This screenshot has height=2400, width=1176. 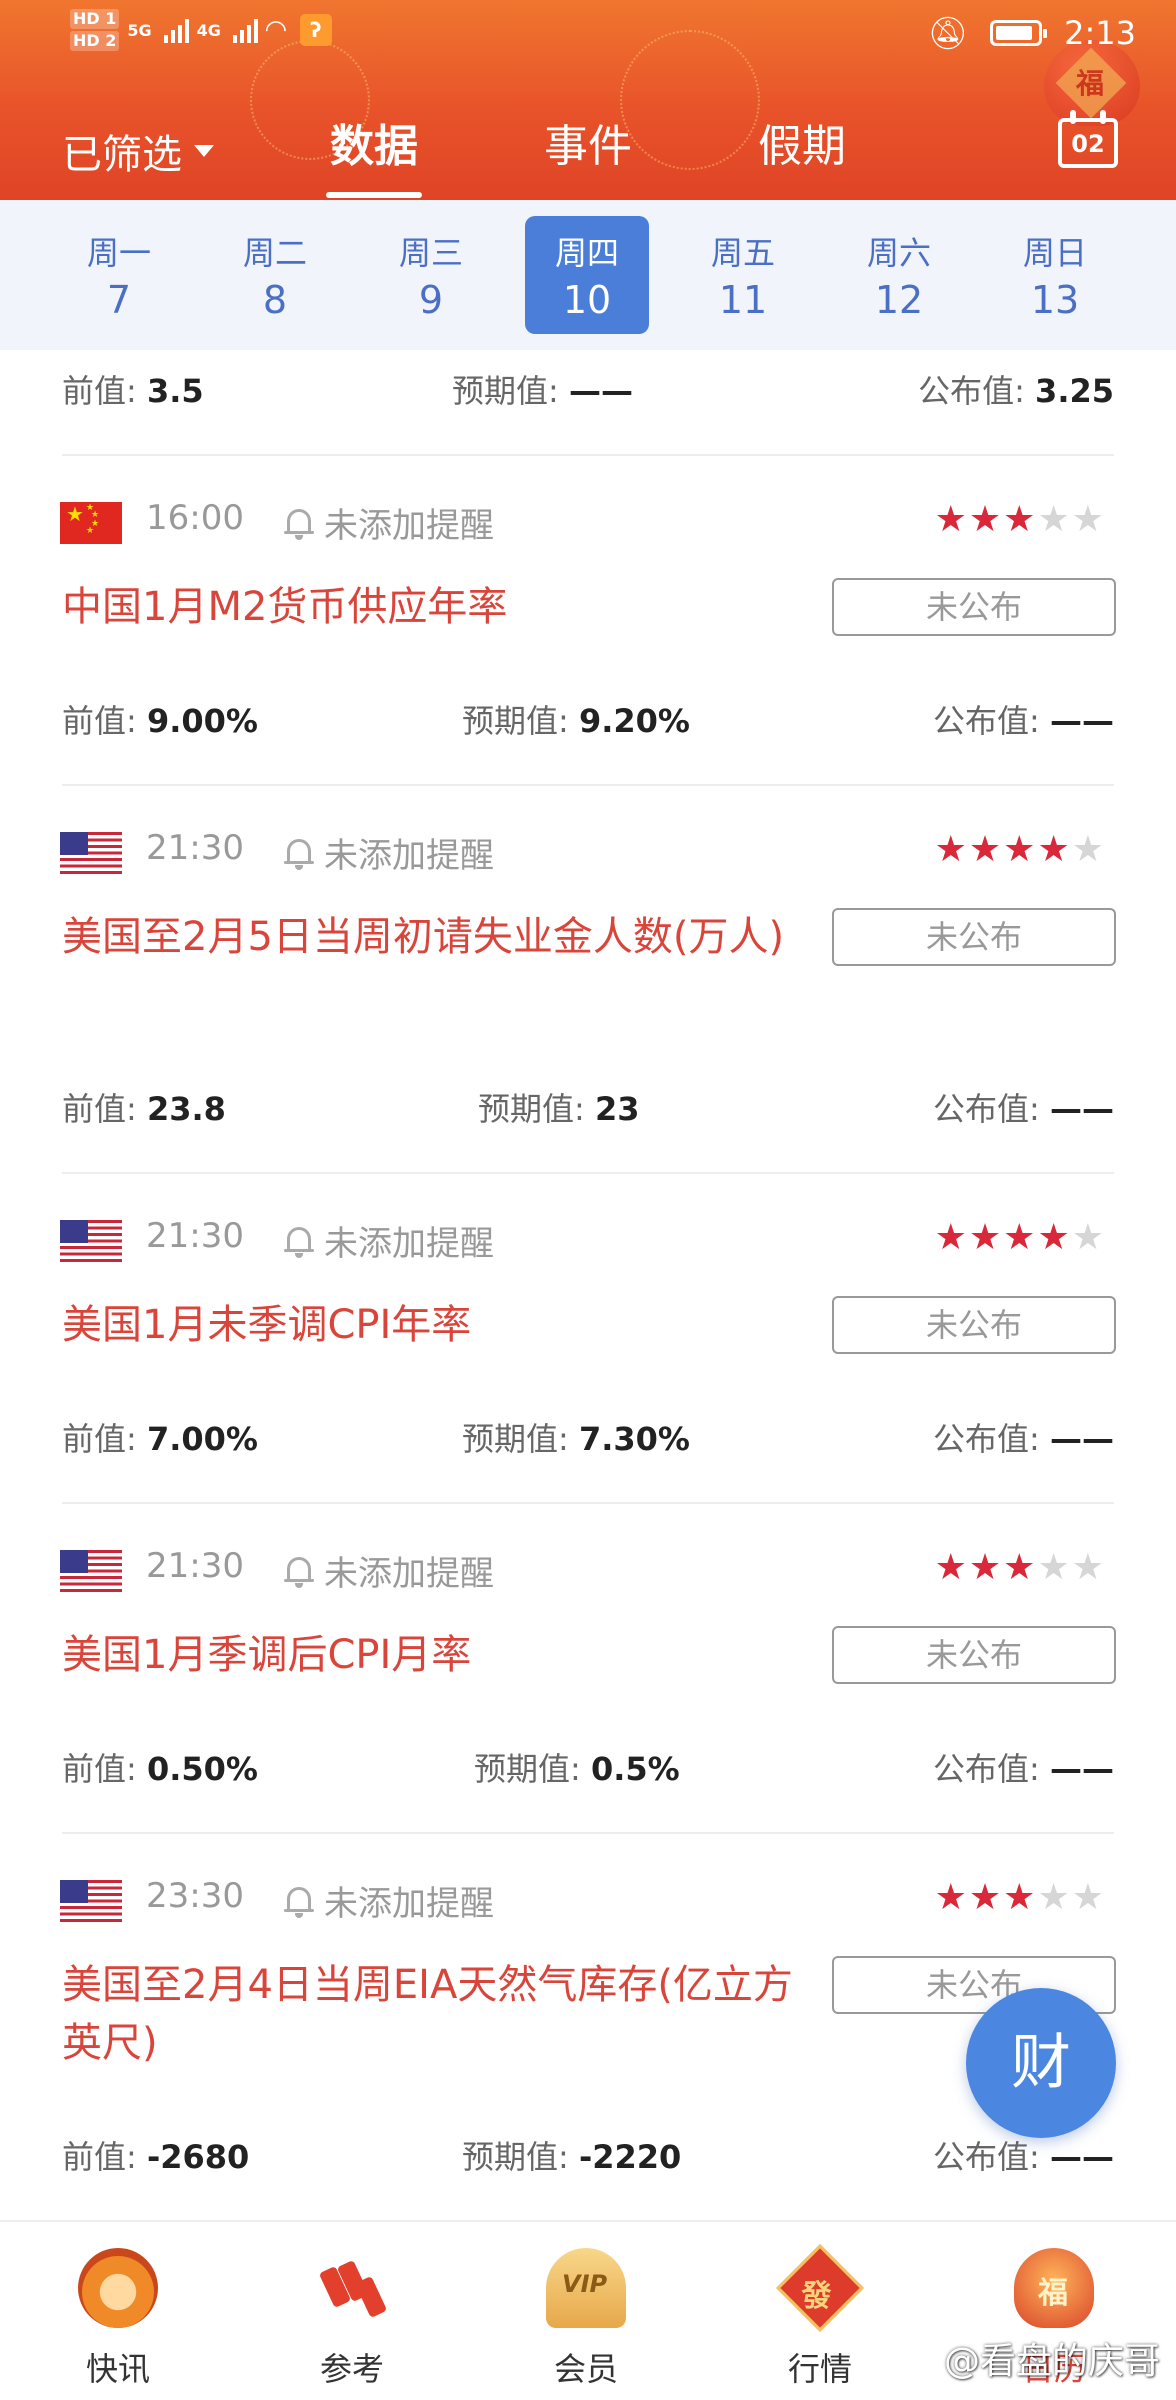 What do you see at coordinates (820, 2311) in the screenshot?
I see `bottom-nav-market: 發 行情` at bounding box center [820, 2311].